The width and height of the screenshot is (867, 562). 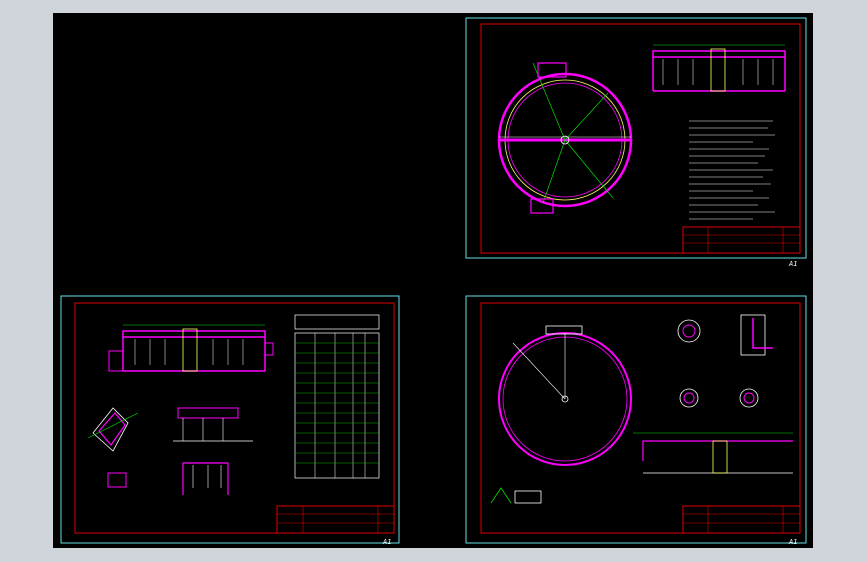 I want to click on pipe-details, so click(x=725, y=361).